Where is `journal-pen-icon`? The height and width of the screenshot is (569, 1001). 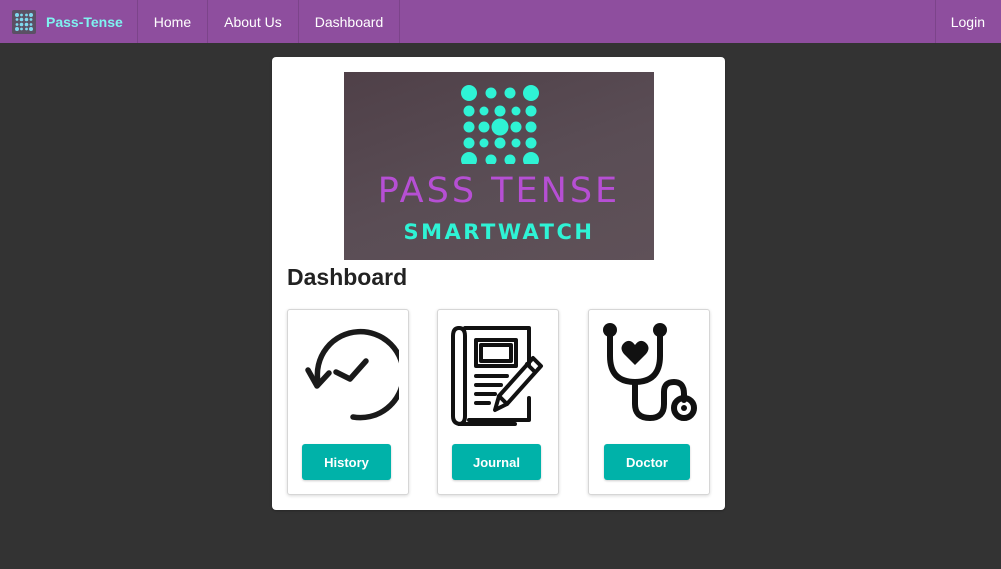
journal-pen-icon is located at coordinates (497, 376).